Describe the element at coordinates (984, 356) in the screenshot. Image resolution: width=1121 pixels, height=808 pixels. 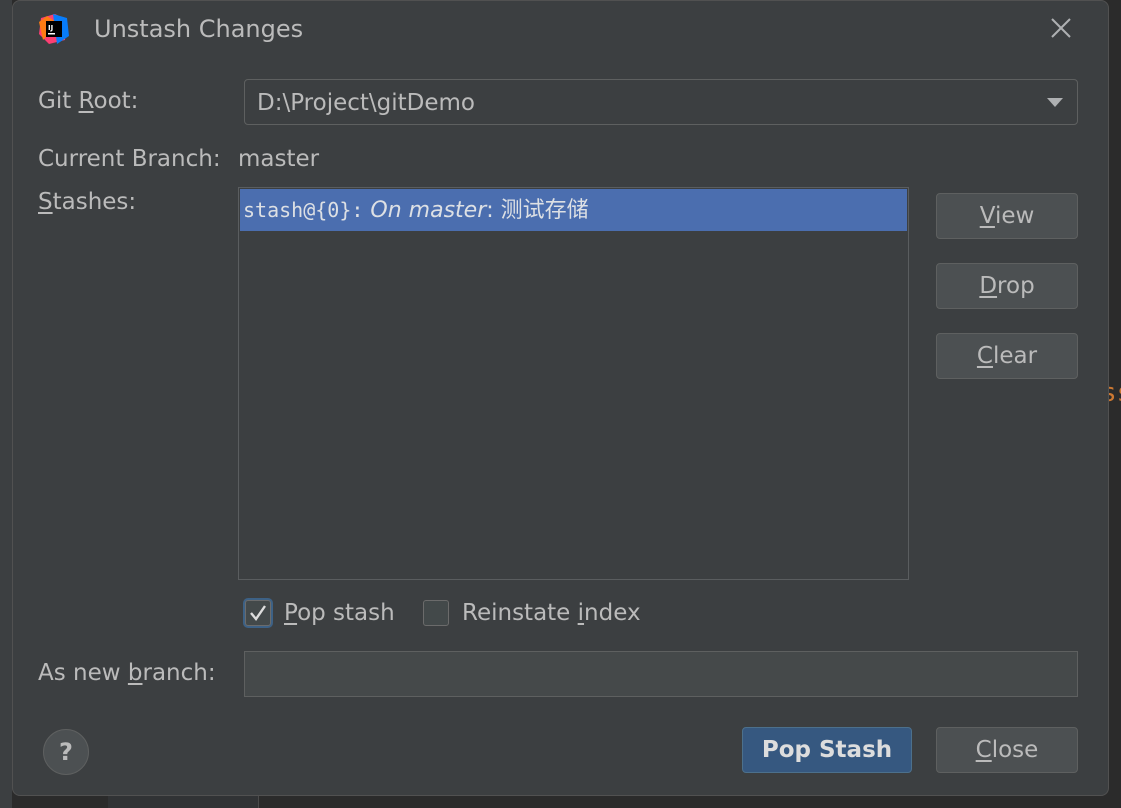
I see `clear-button-mnemonic: C` at that location.